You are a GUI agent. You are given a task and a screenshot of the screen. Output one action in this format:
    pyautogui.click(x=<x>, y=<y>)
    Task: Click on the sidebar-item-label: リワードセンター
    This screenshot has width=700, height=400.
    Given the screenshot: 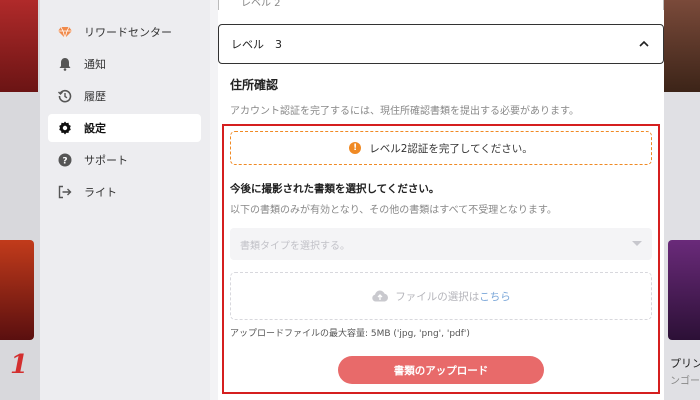 What is the action you would take?
    pyautogui.click(x=128, y=32)
    